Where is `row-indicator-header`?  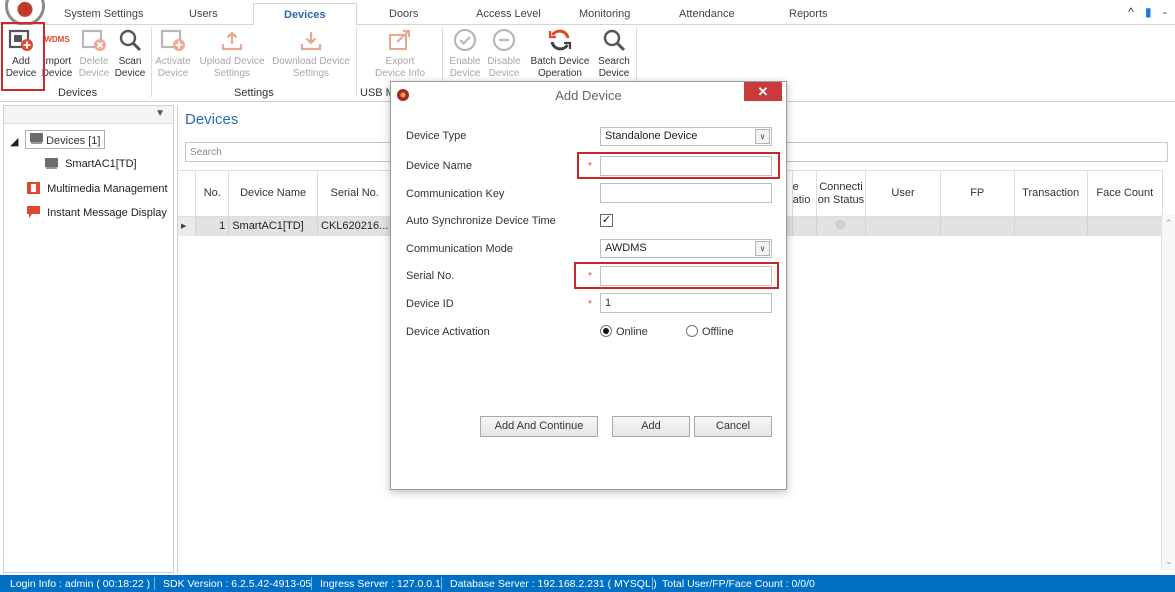
row-indicator-header is located at coordinates (187, 193).